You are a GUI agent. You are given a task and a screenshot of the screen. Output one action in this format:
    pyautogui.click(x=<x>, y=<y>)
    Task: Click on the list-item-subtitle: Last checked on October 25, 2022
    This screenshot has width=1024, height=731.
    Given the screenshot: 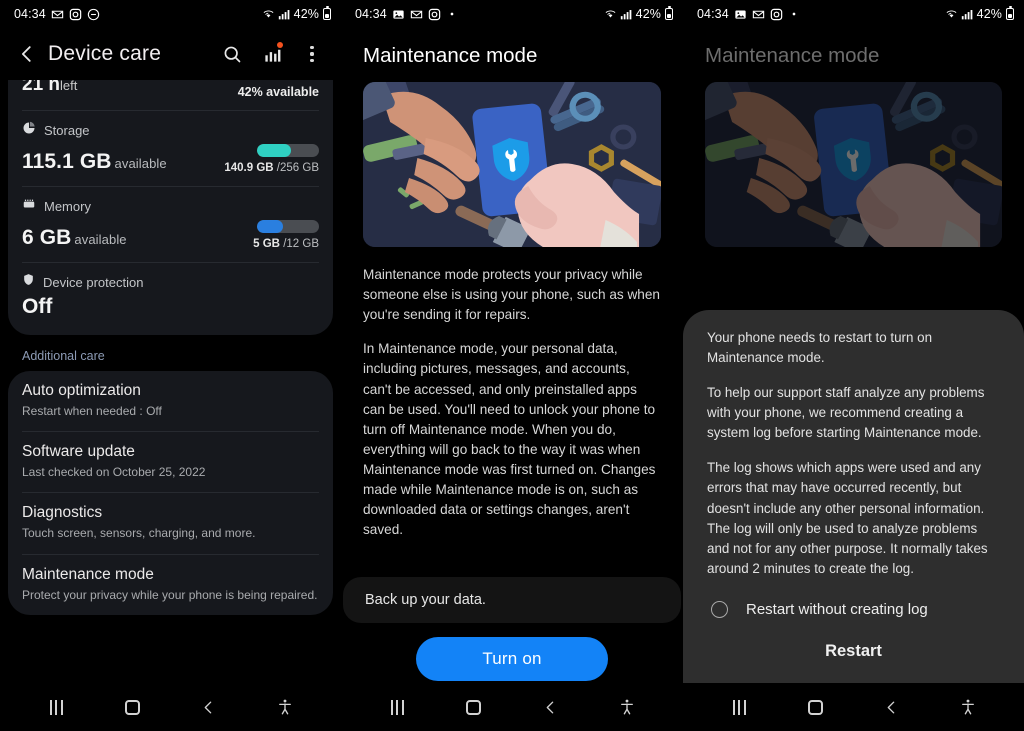 What is the action you would take?
    pyautogui.click(x=114, y=472)
    